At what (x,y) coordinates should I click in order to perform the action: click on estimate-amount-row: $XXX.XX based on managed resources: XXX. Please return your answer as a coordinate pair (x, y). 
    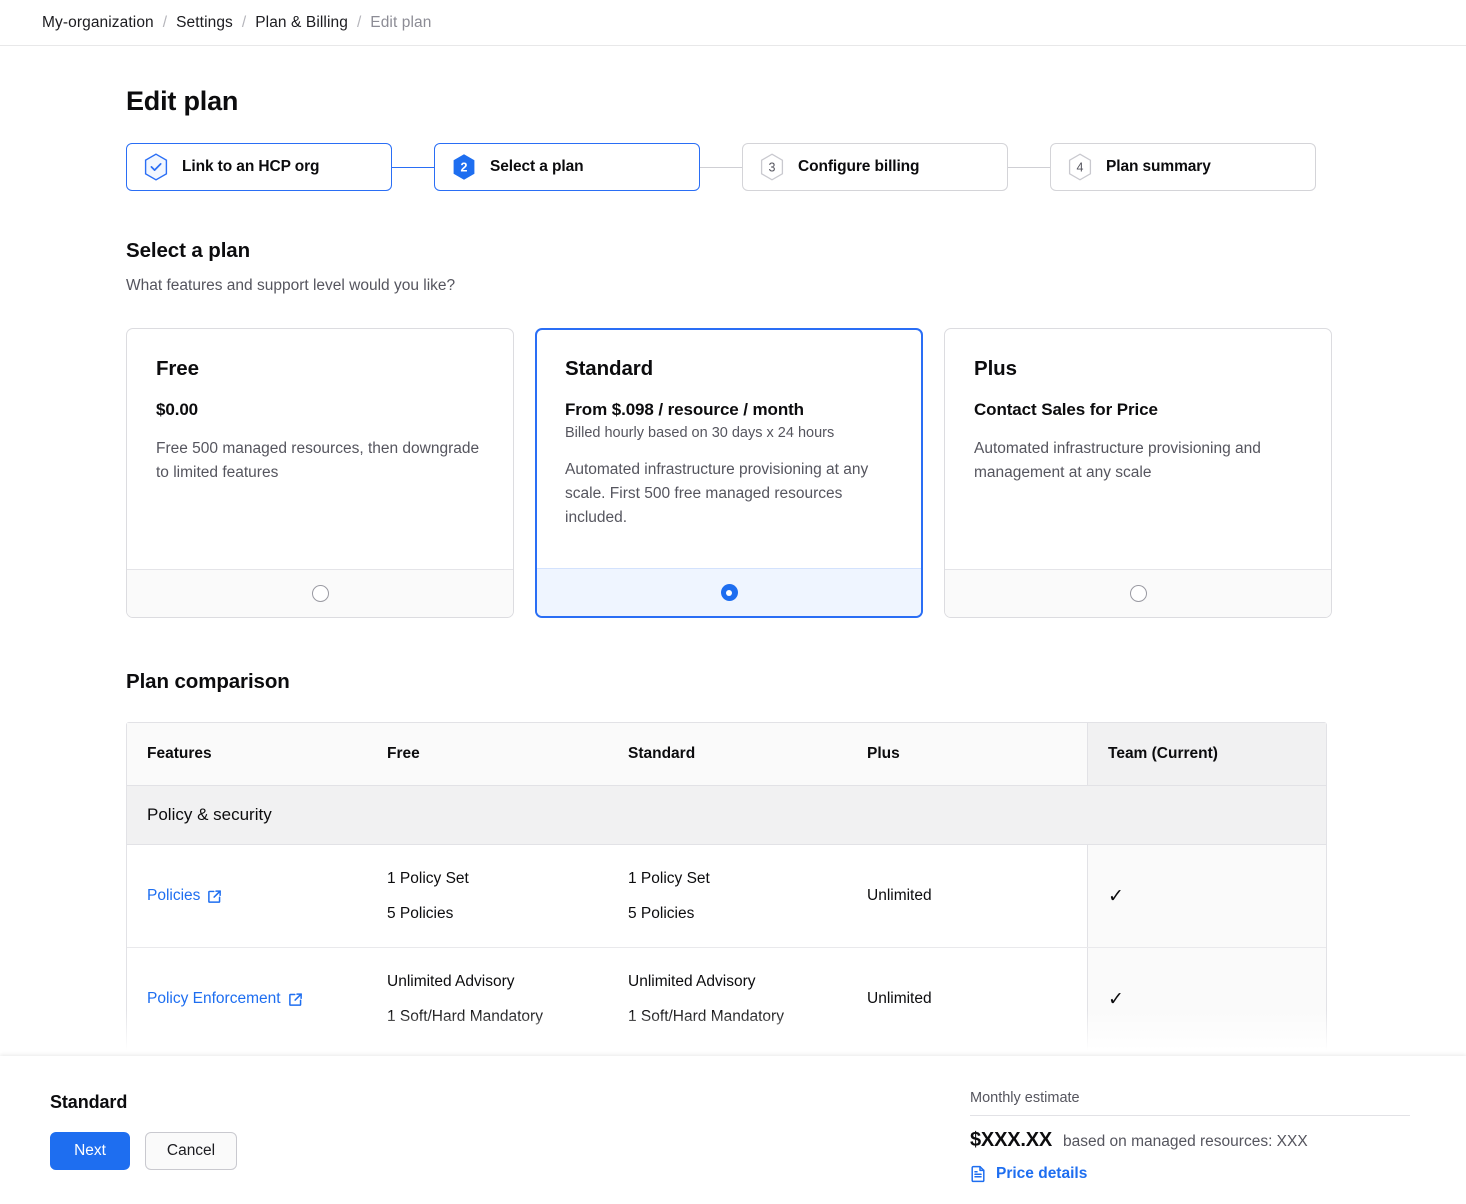
    Looking at the image, I should click on (1190, 1140).